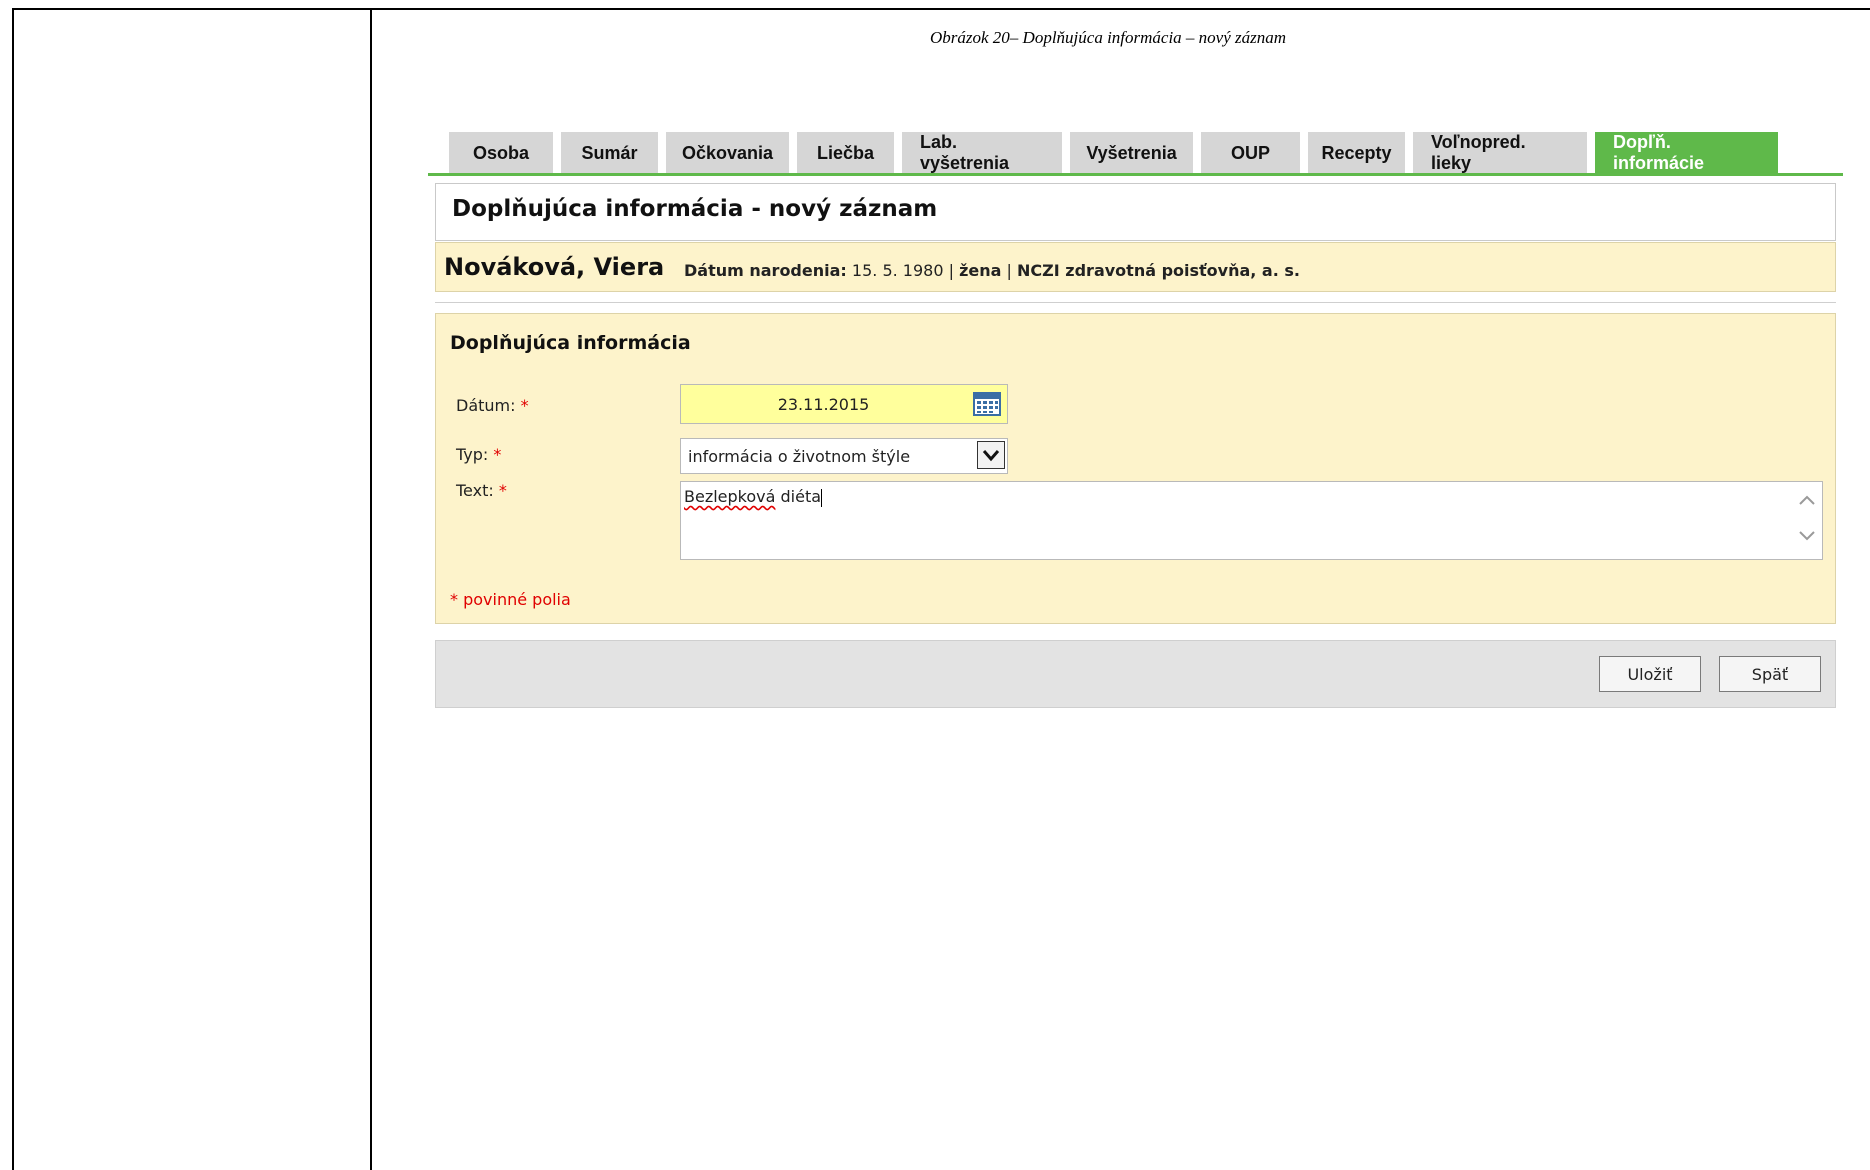 This screenshot has width=1870, height=1170. What do you see at coordinates (823, 404) in the screenshot?
I see `date-value: 23.11.2015` at bounding box center [823, 404].